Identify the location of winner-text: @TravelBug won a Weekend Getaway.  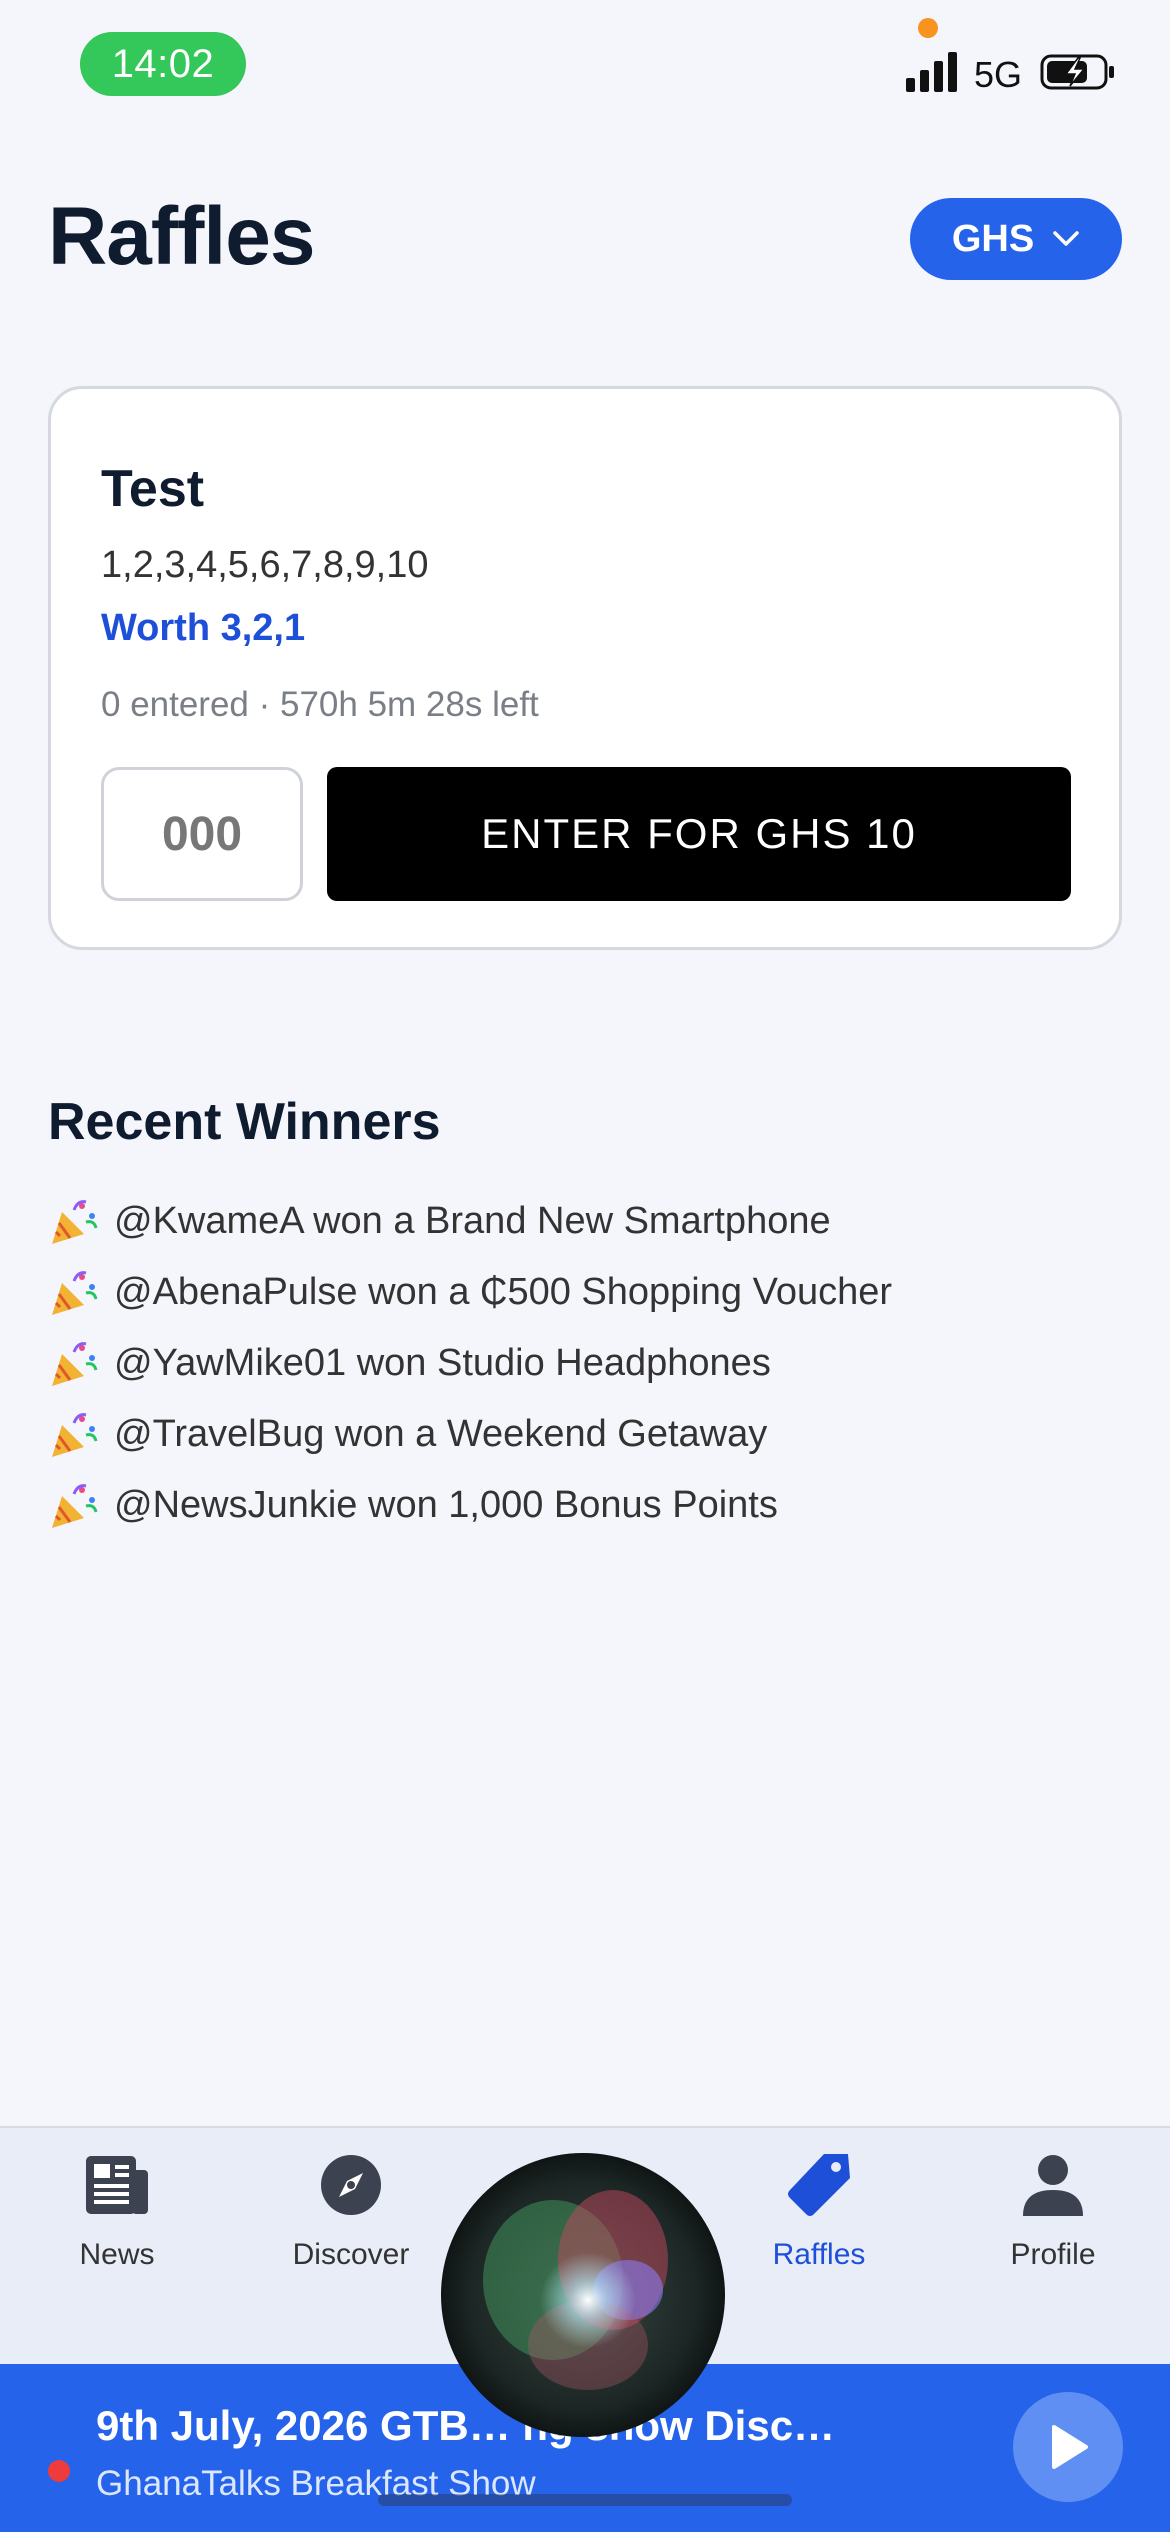
(441, 1434).